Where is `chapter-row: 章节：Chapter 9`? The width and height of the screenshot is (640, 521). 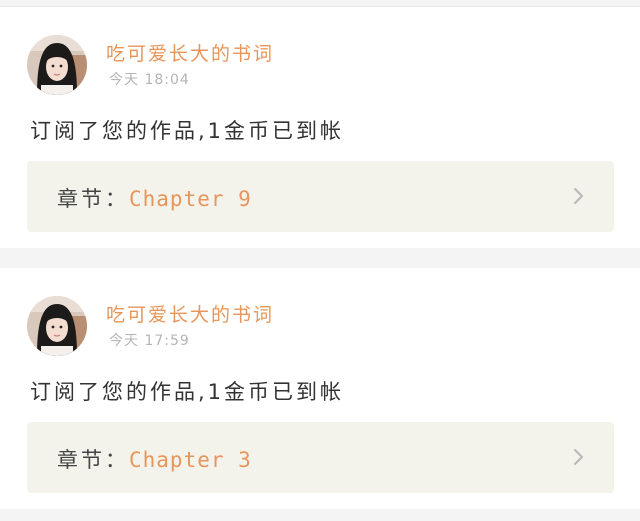
chapter-row: 章节：Chapter 9 is located at coordinates (154, 198).